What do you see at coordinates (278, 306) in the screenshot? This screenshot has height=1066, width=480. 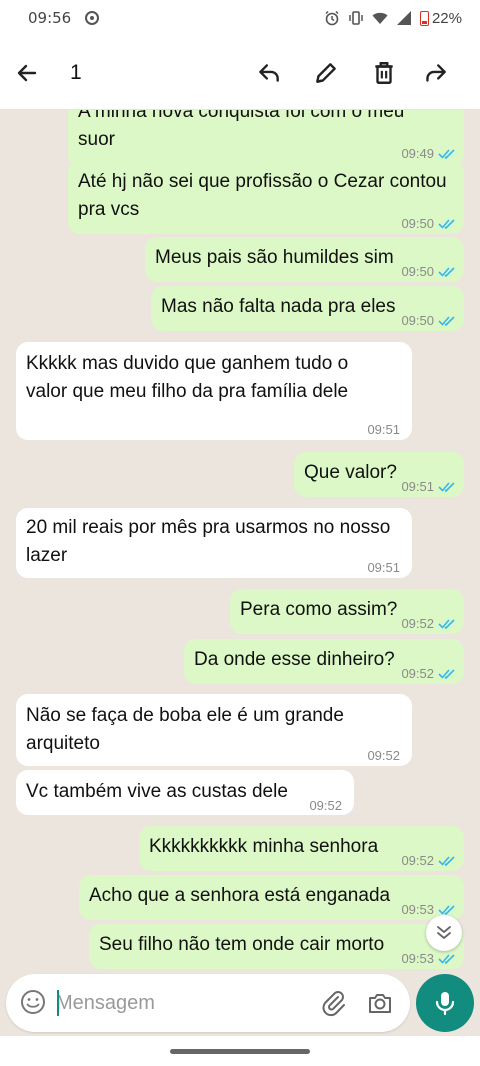 I see `message-text-line: Mas não falta nada pra eles` at bounding box center [278, 306].